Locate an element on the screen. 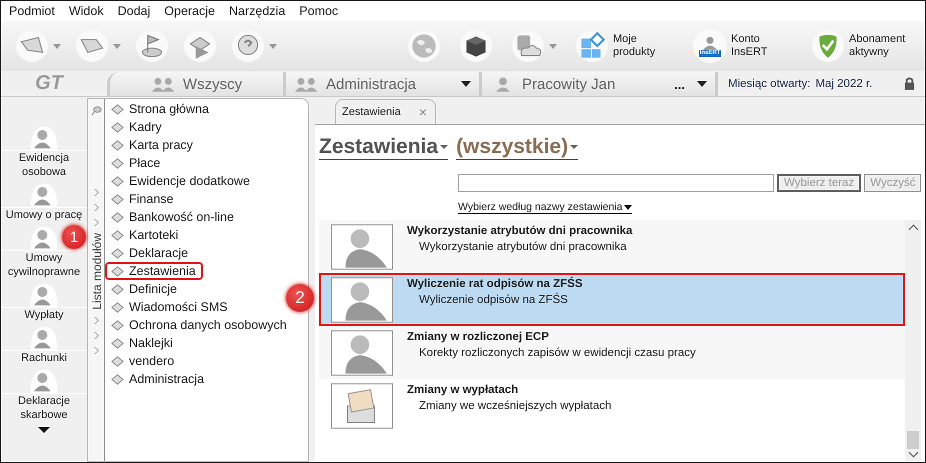 The width and height of the screenshot is (926, 463). menu-item: Dodaj is located at coordinates (134, 11).